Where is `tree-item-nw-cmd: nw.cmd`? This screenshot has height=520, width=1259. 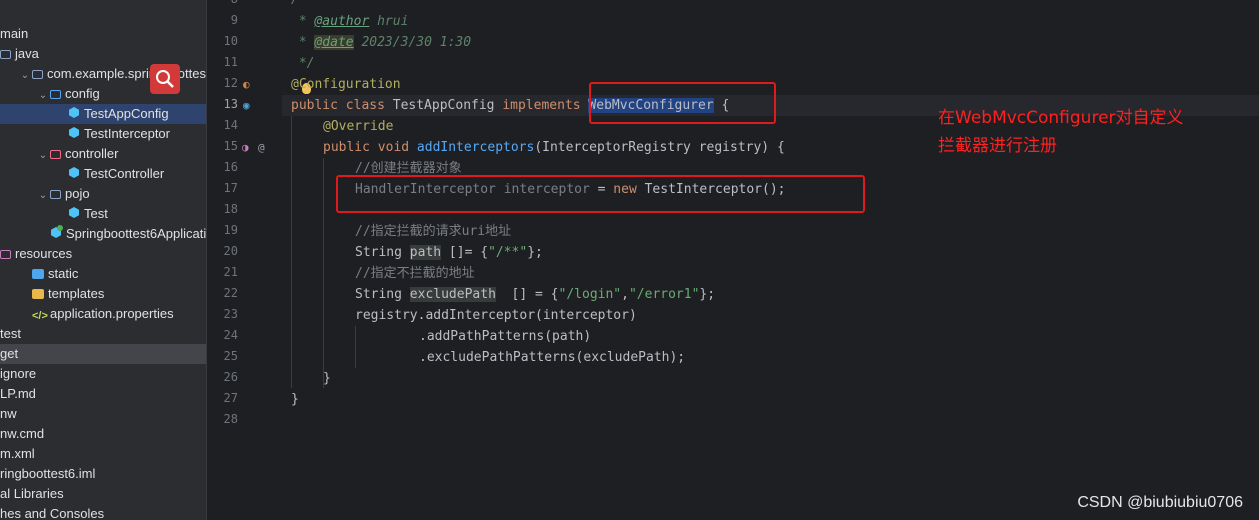 tree-item-nw-cmd: nw.cmd is located at coordinates (103, 434).